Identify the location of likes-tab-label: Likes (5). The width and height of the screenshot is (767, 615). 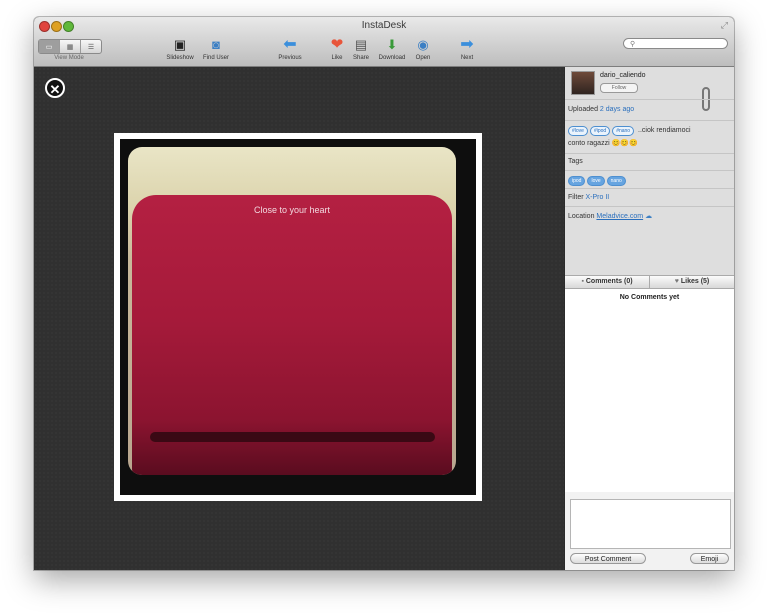
(695, 281).